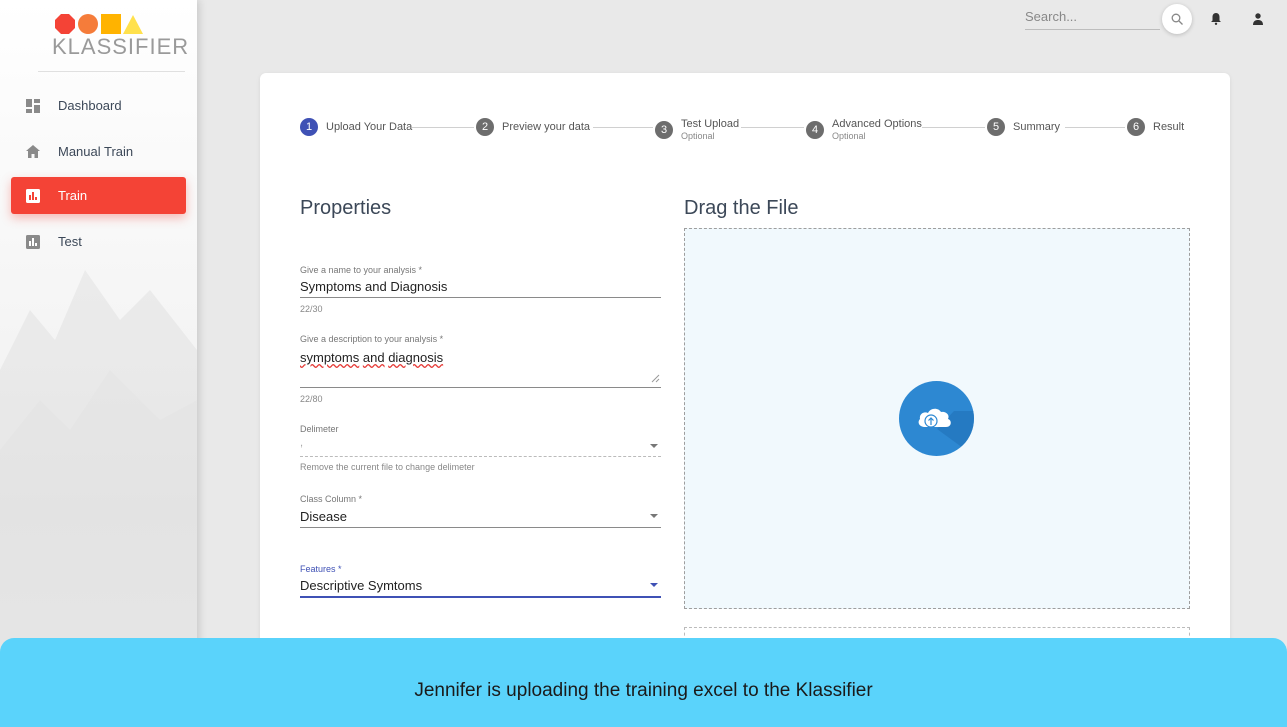 Image resolution: width=1287 pixels, height=727 pixels. I want to click on step-label: Preview your data, so click(546, 127).